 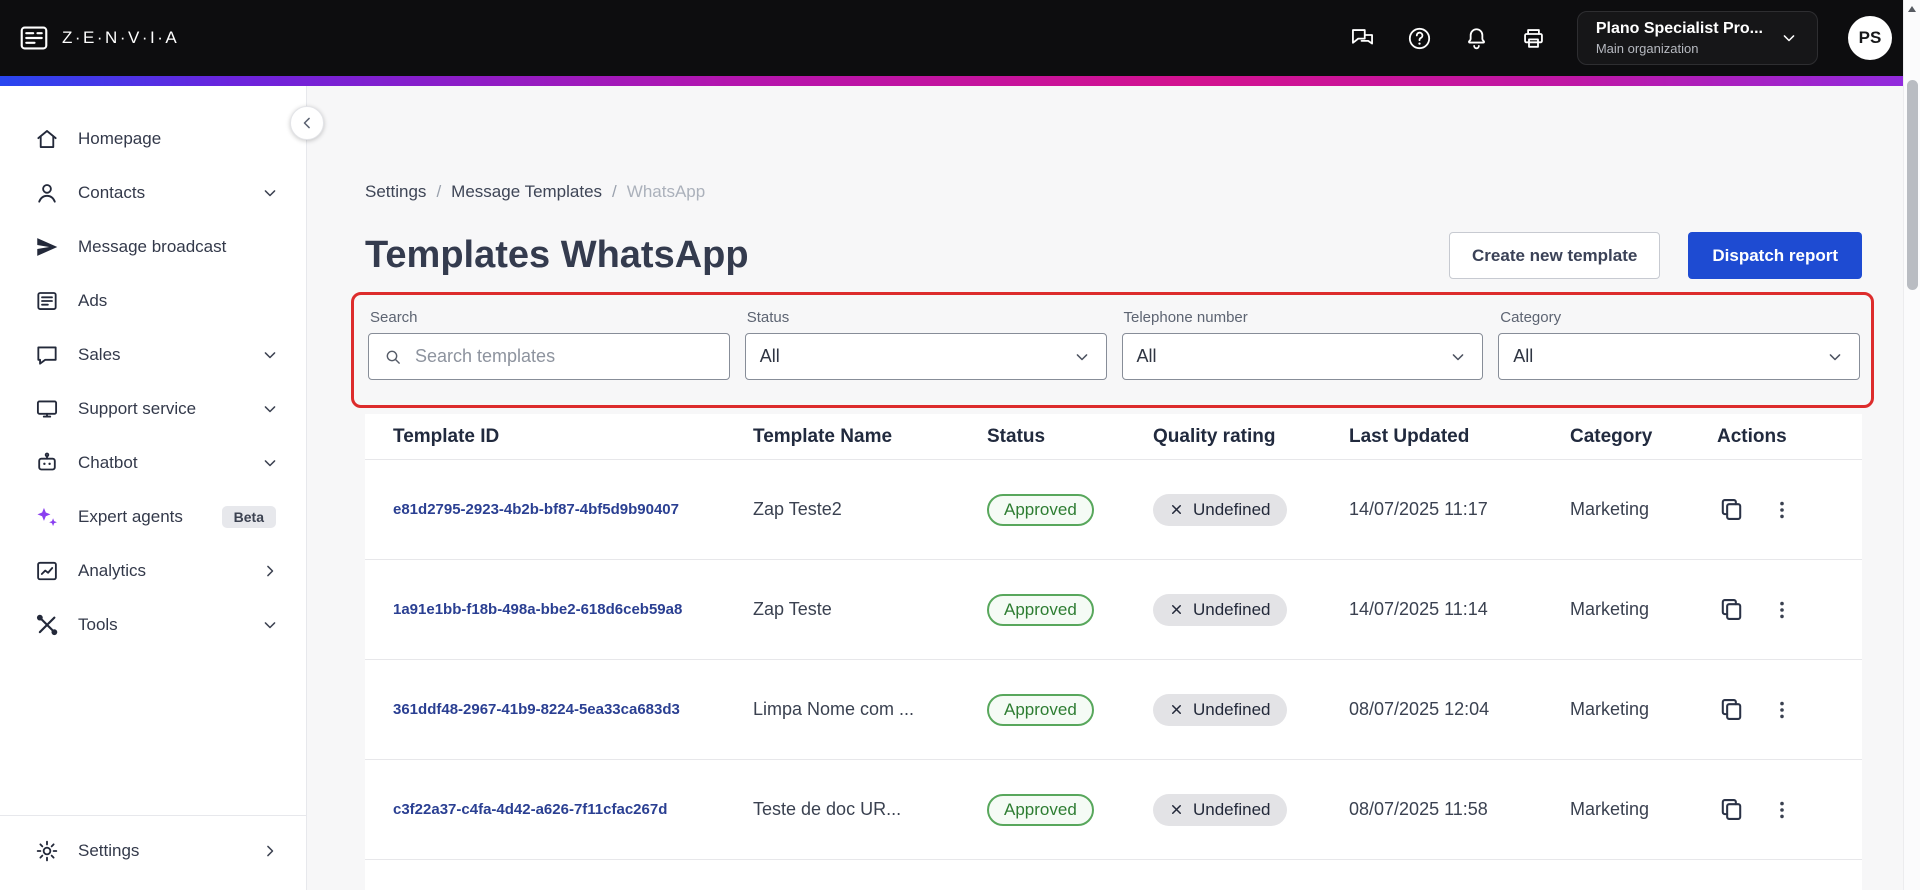 What do you see at coordinates (153, 517) in the screenshot?
I see `sidebar-item-expert-agents: Expert agents Beta` at bounding box center [153, 517].